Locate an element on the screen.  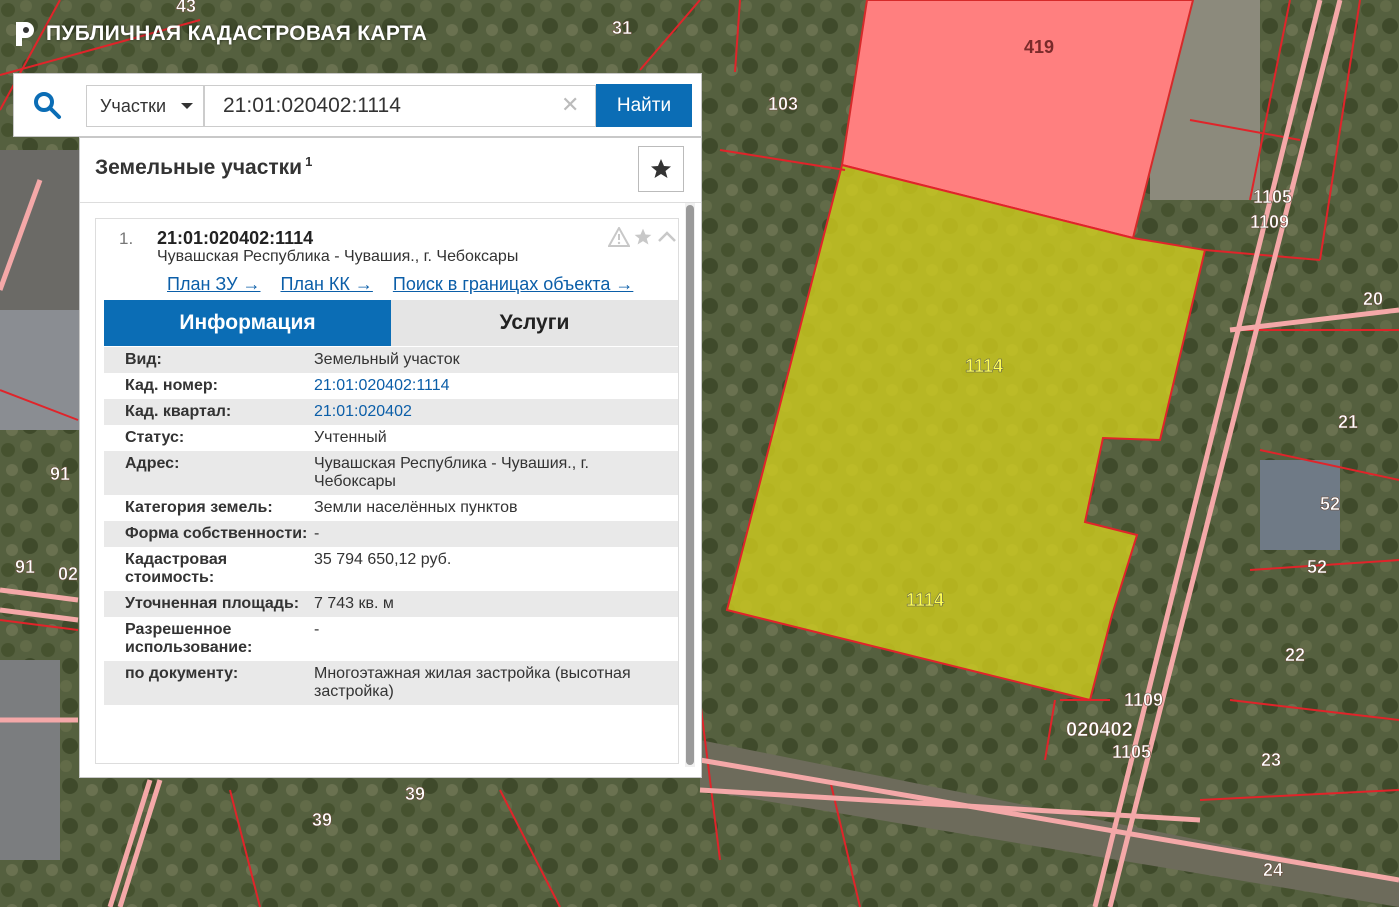
search-input is located at coordinates (400, 106).